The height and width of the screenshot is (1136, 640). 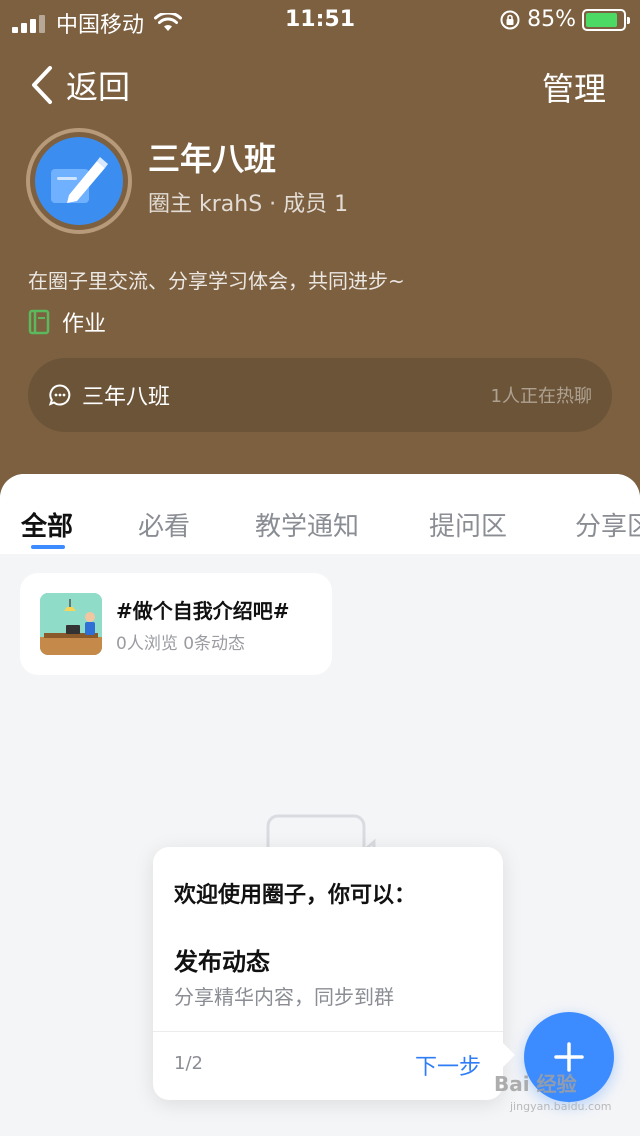 I want to click on chat-bubble-icon, so click(x=59, y=395).